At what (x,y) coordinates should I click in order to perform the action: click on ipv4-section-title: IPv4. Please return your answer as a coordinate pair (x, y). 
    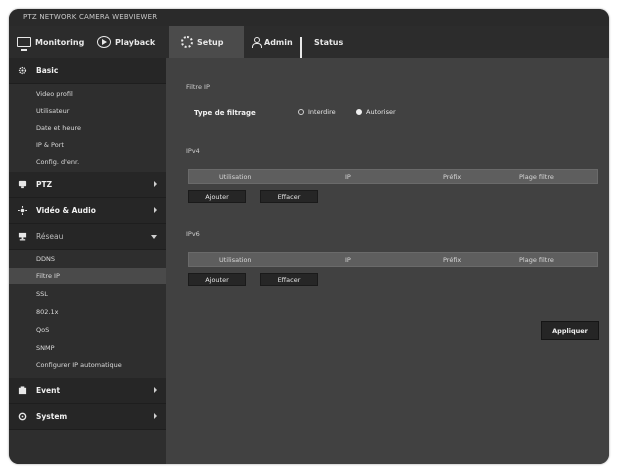
    Looking at the image, I should click on (193, 151).